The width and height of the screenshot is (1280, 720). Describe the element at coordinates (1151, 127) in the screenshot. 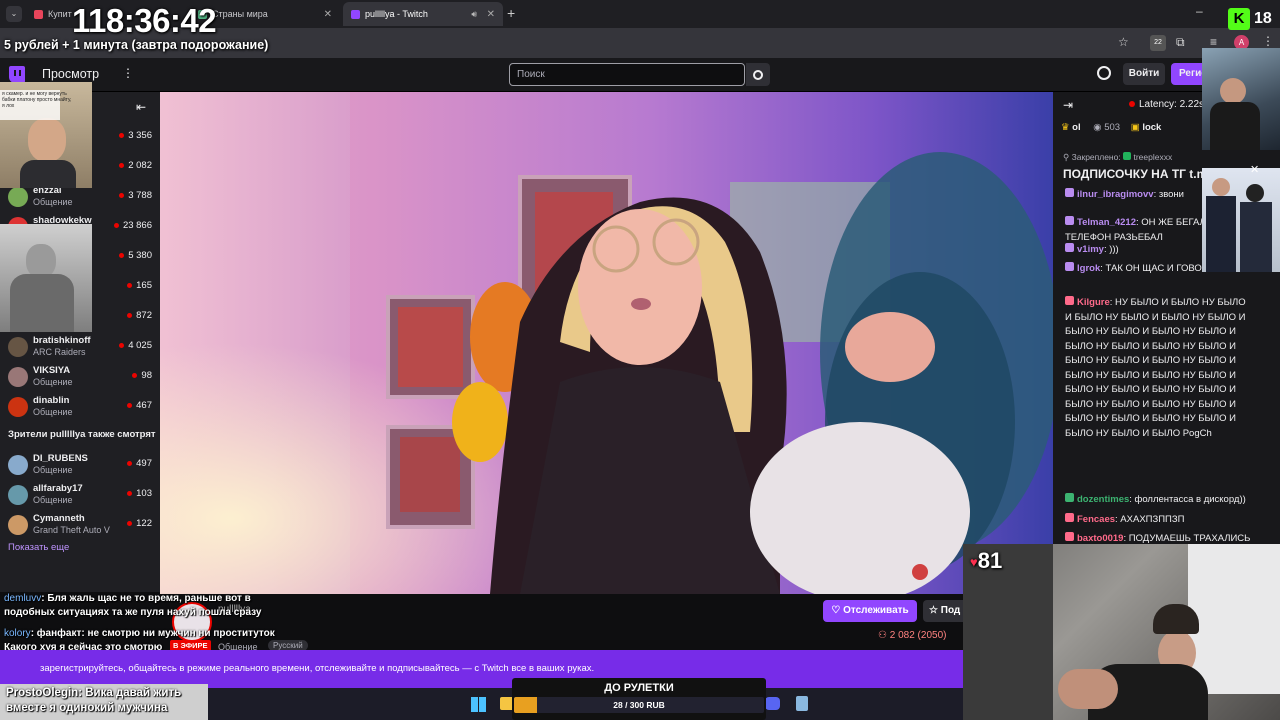

I see `top-user-2: lock` at that location.